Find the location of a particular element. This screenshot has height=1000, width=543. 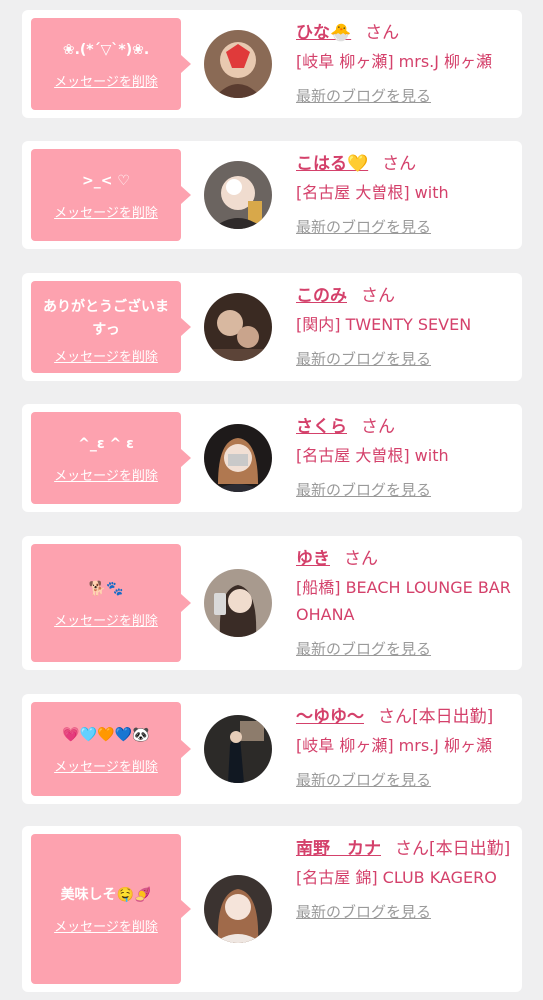

profile-name-link: 〜ゆゆ〜 is located at coordinates (330, 717).